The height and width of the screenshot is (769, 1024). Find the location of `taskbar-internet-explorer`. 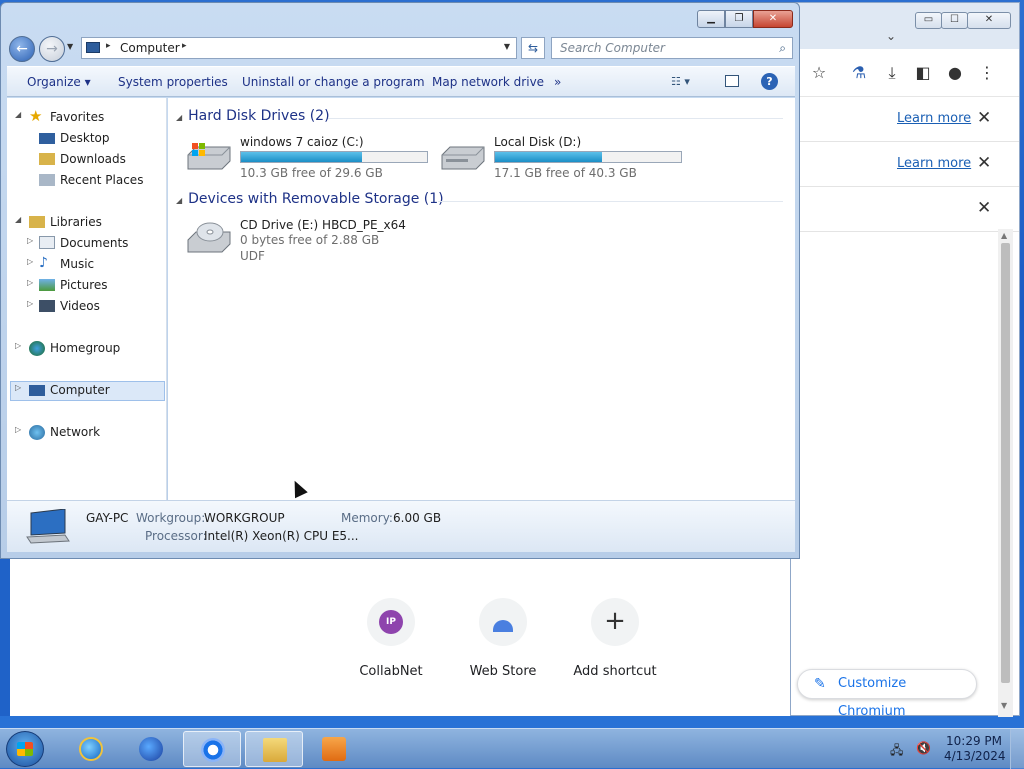

taskbar-internet-explorer is located at coordinates (91, 749).